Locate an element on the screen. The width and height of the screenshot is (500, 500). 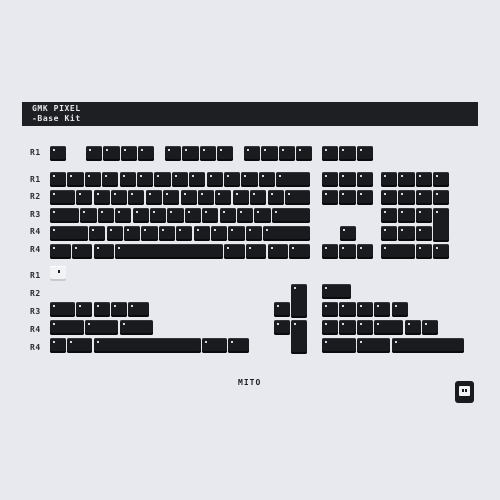
pixel-ghost-icon is located at coordinates (464, 392).